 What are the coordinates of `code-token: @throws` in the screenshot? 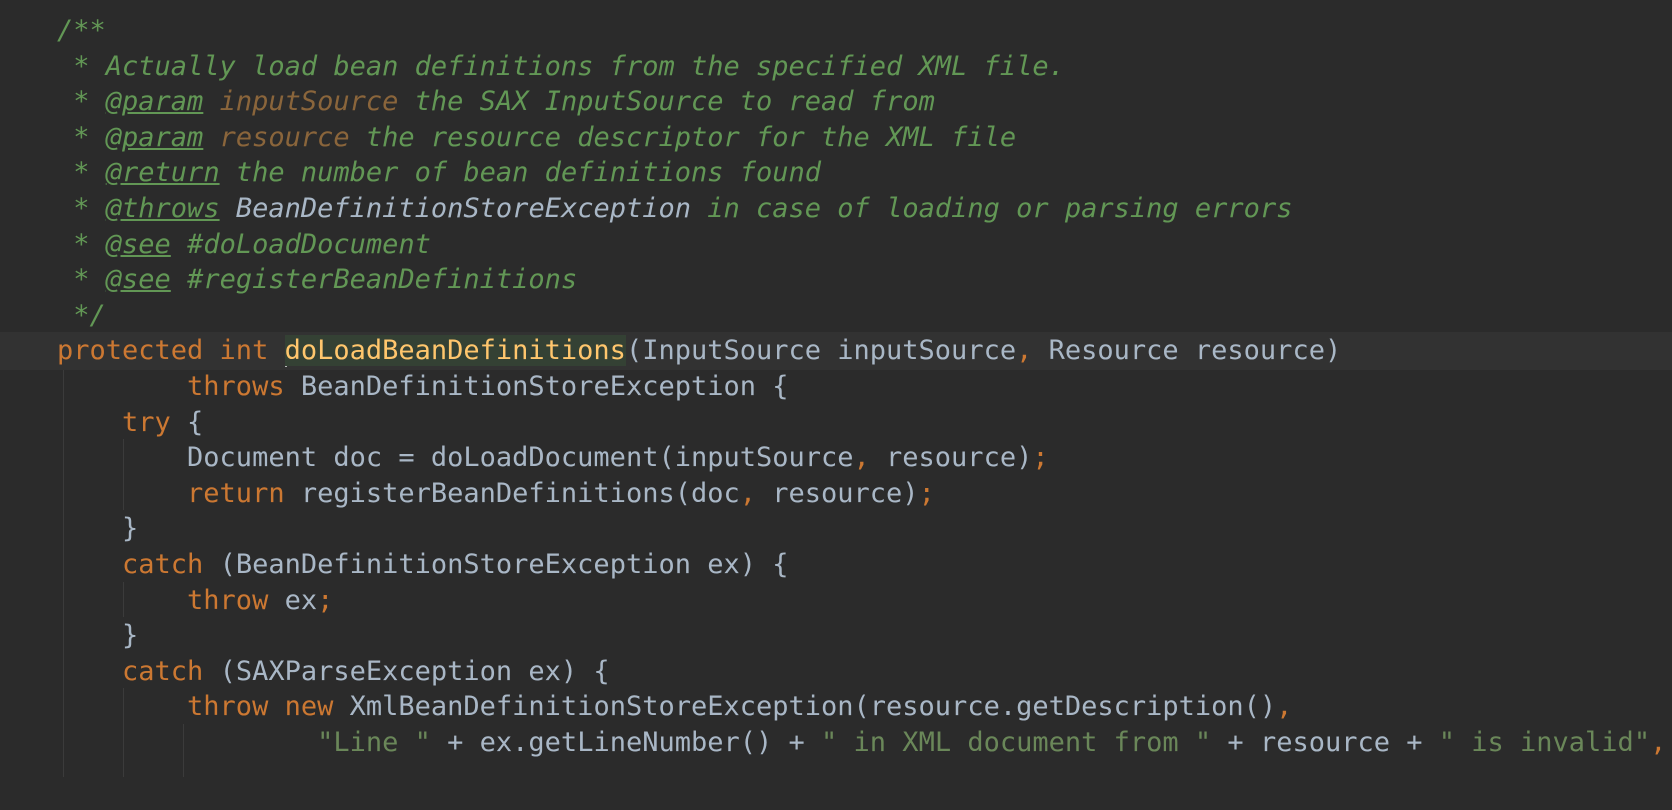 It's located at (162, 208).